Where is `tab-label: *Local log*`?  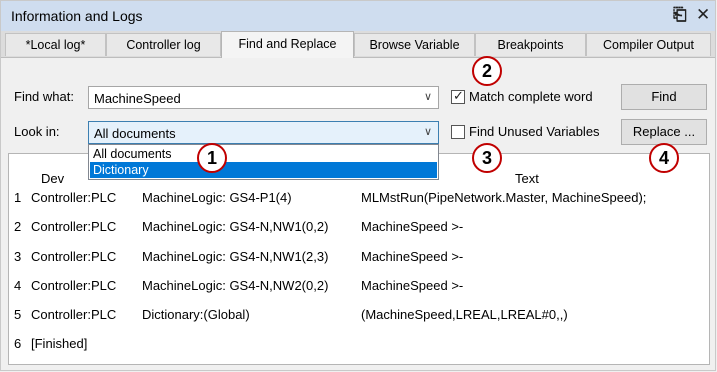
tab-label: *Local log* is located at coordinates (55, 45).